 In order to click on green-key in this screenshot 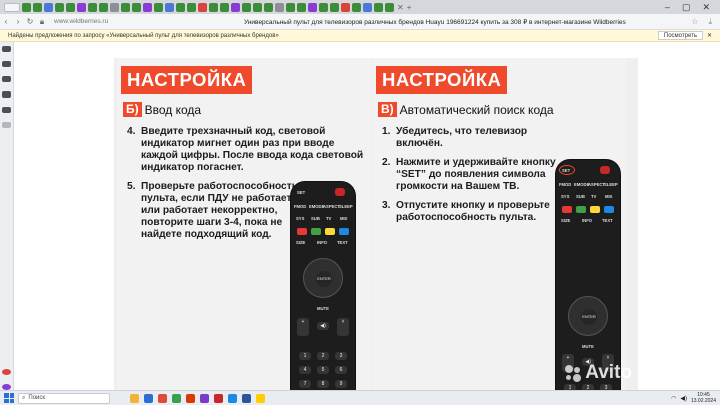, I will do `click(316, 231)`.